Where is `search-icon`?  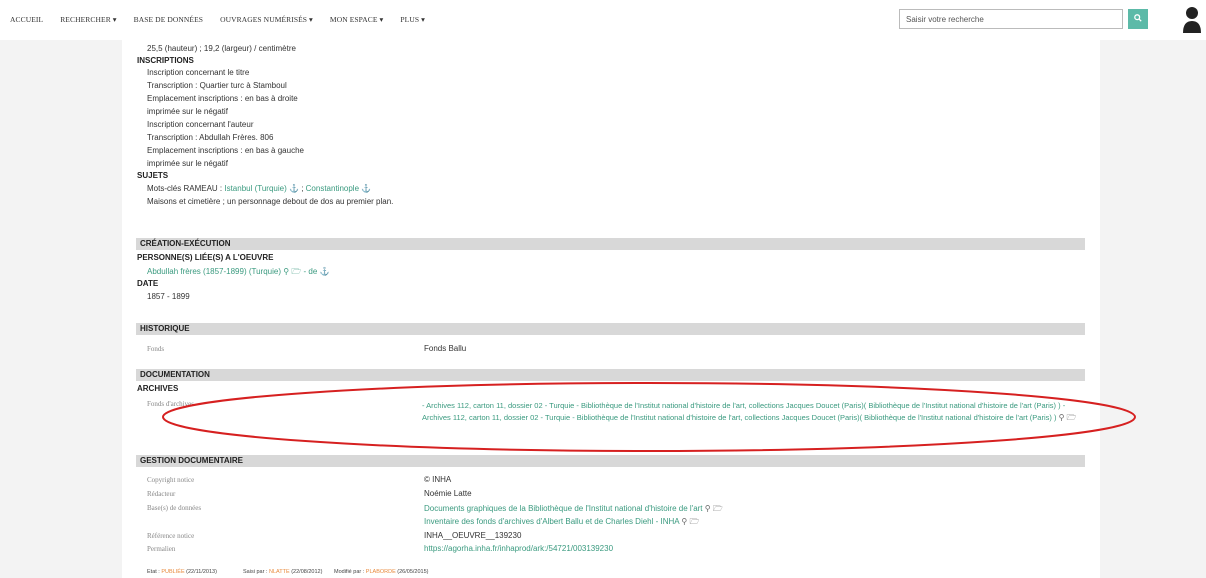 search-icon is located at coordinates (1138, 18).